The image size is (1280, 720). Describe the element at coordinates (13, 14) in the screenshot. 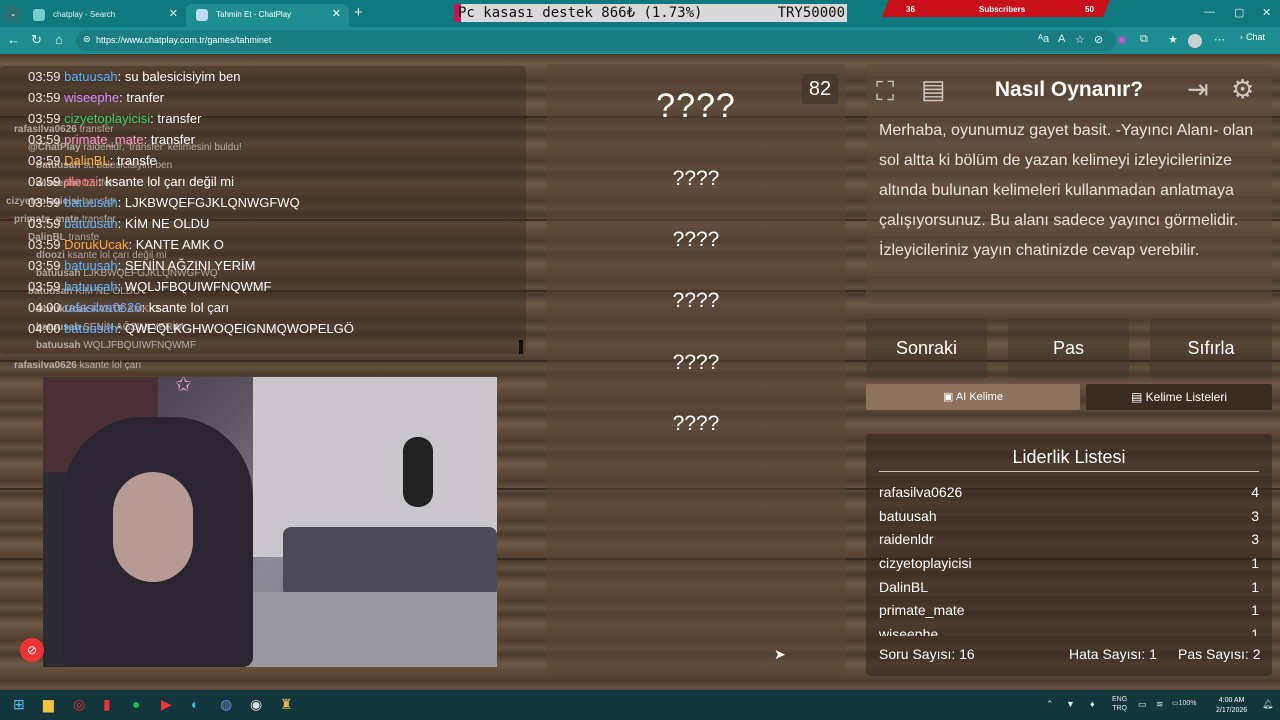

I see `tab-actions-icon: ⌄` at that location.